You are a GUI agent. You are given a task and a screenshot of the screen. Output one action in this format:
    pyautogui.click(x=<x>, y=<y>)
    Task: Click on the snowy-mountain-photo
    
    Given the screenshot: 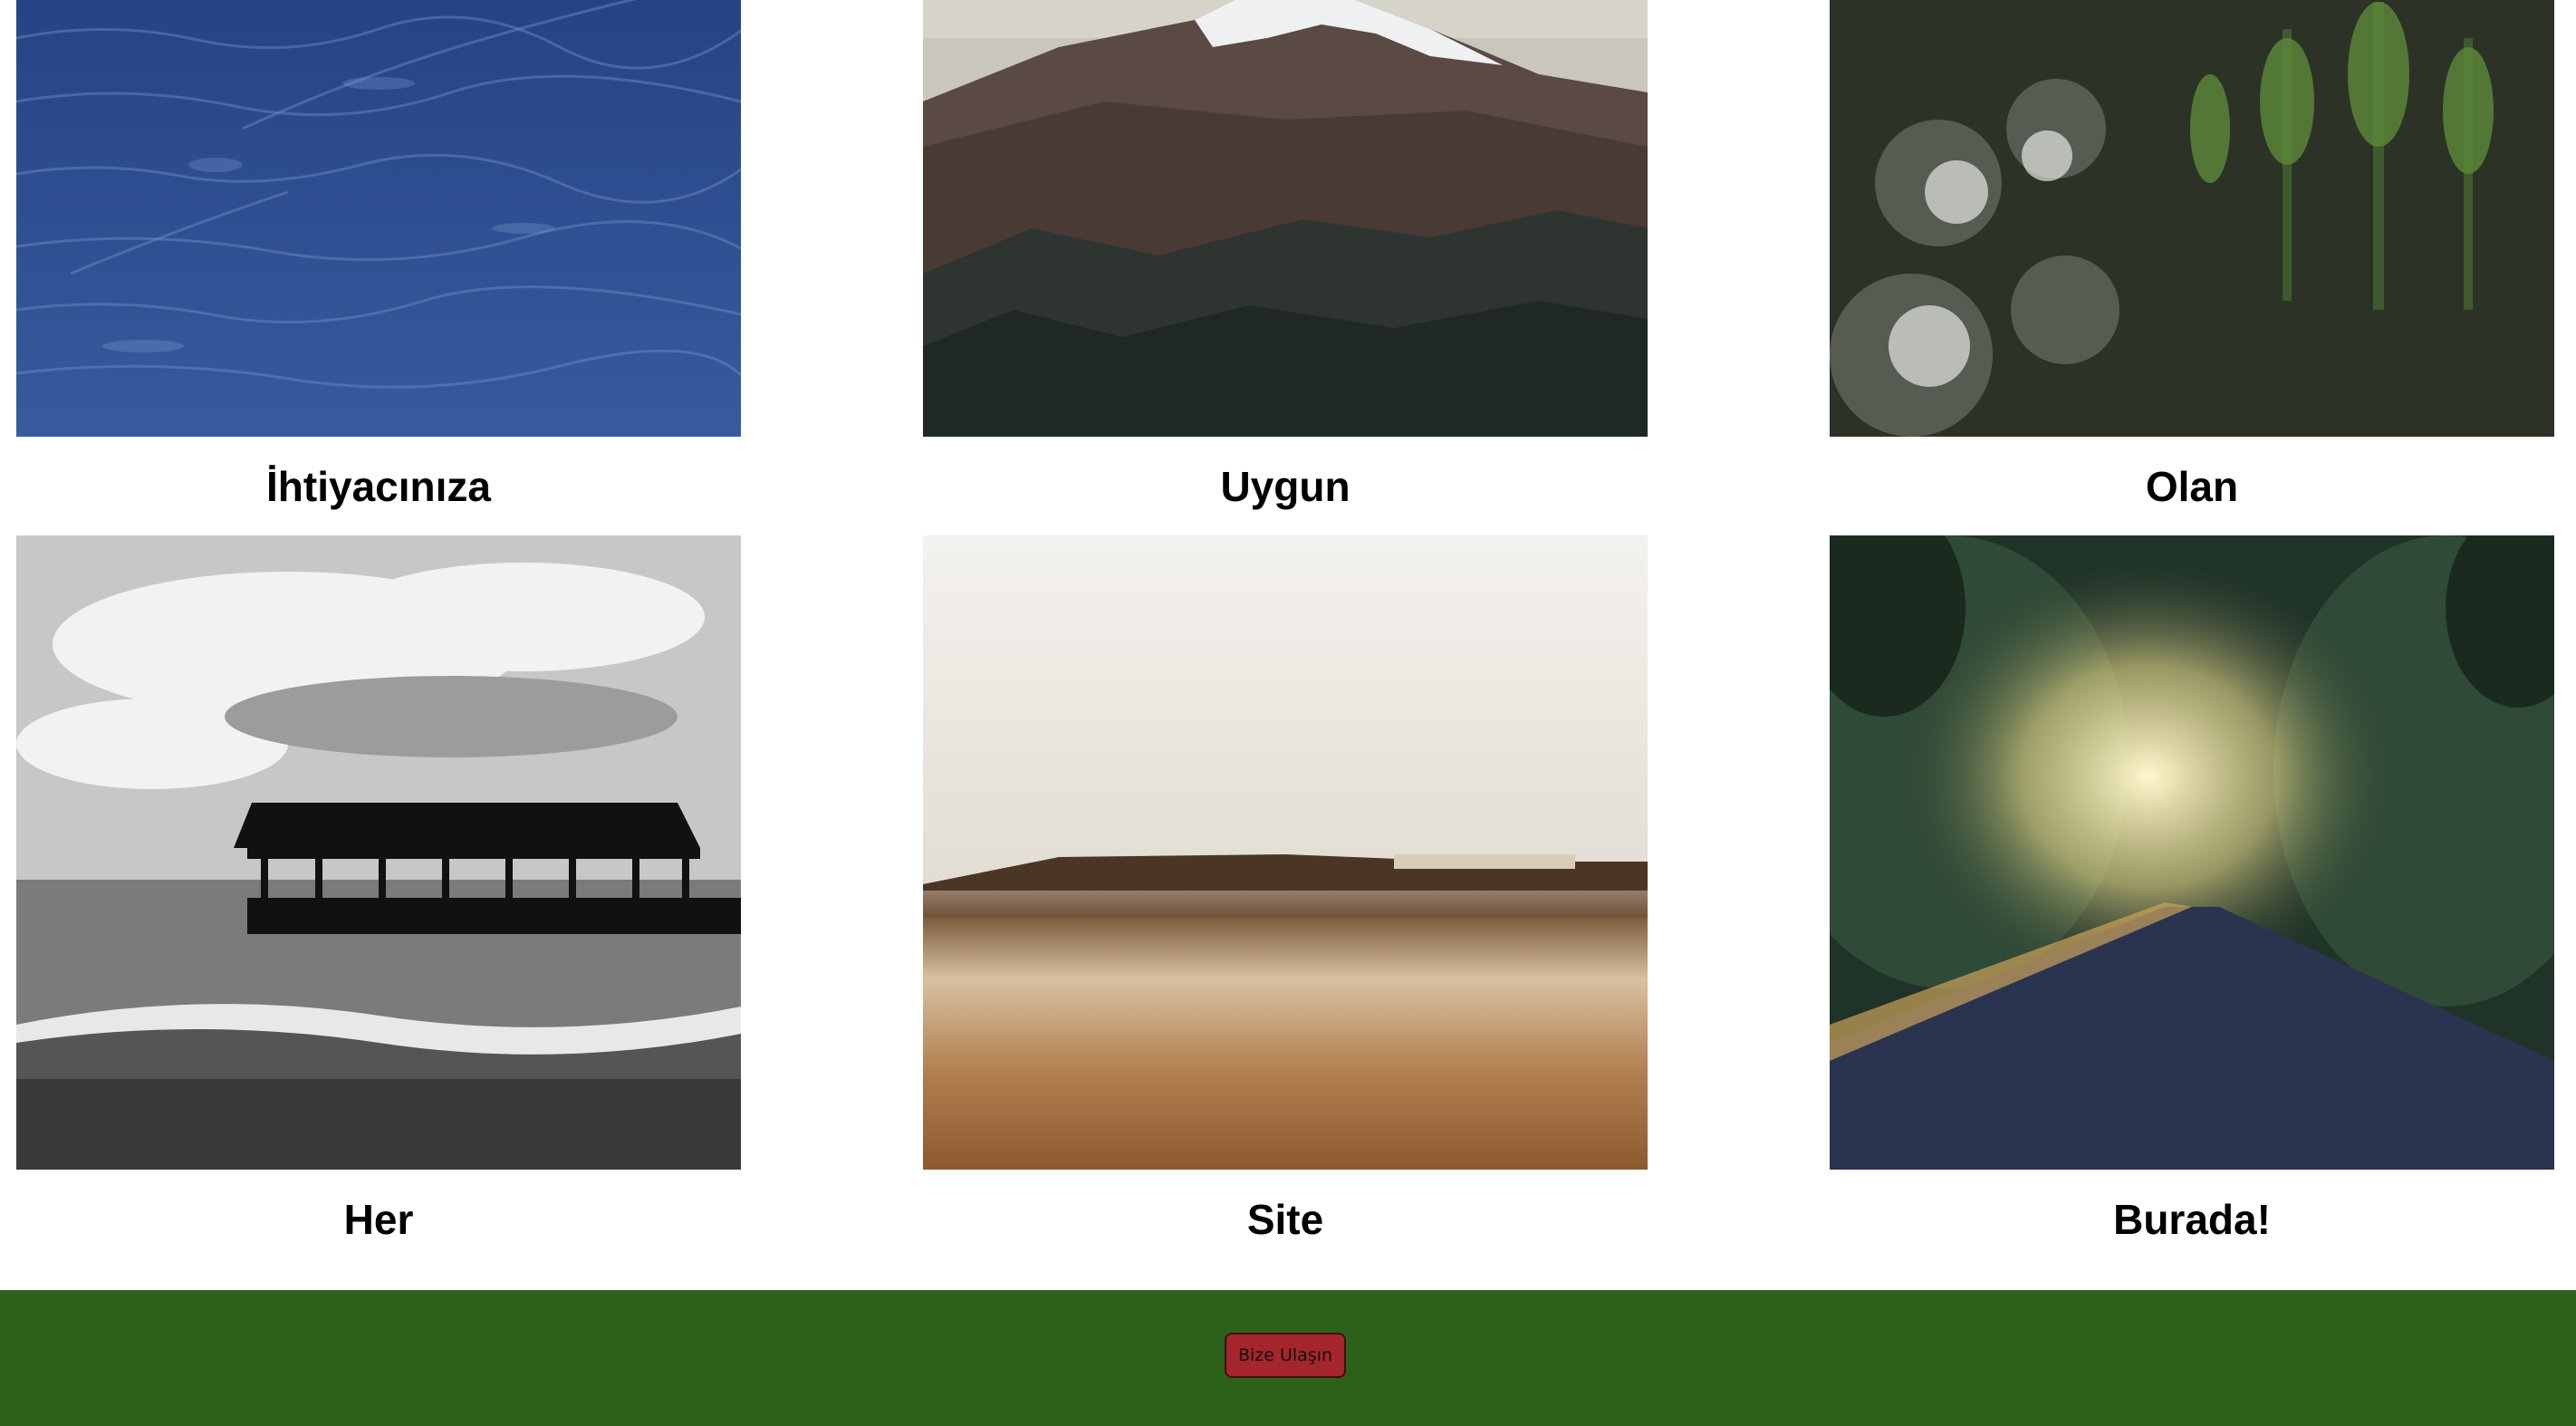 What is the action you would take?
    pyautogui.click(x=1285, y=219)
    